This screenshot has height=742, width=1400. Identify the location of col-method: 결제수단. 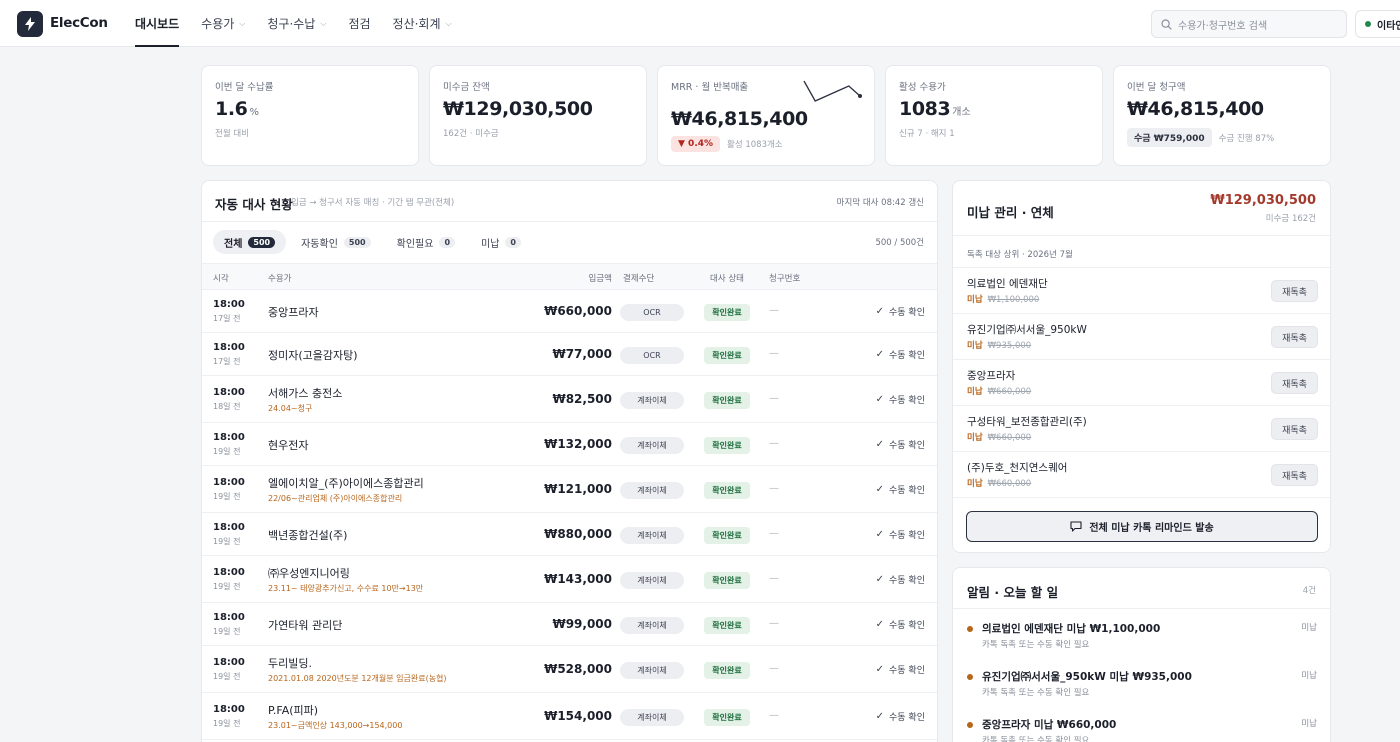
(639, 279).